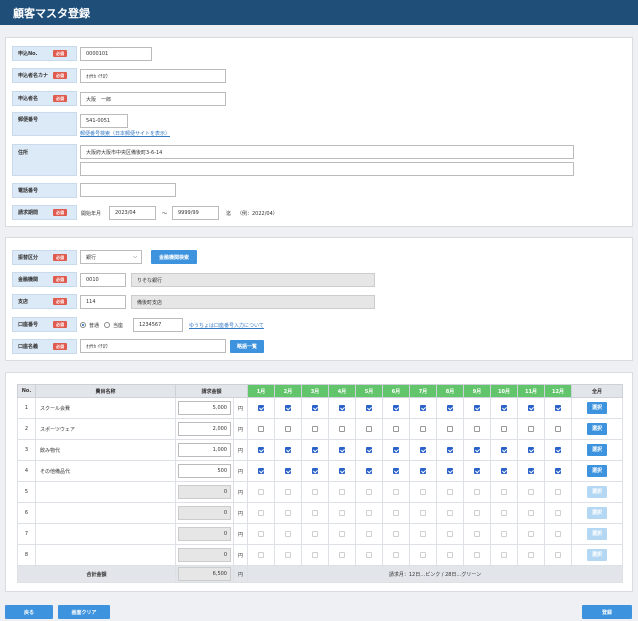 Image resolution: width=638 pixels, height=621 pixels. I want to click on row-yen: 円, so click(240, 450).